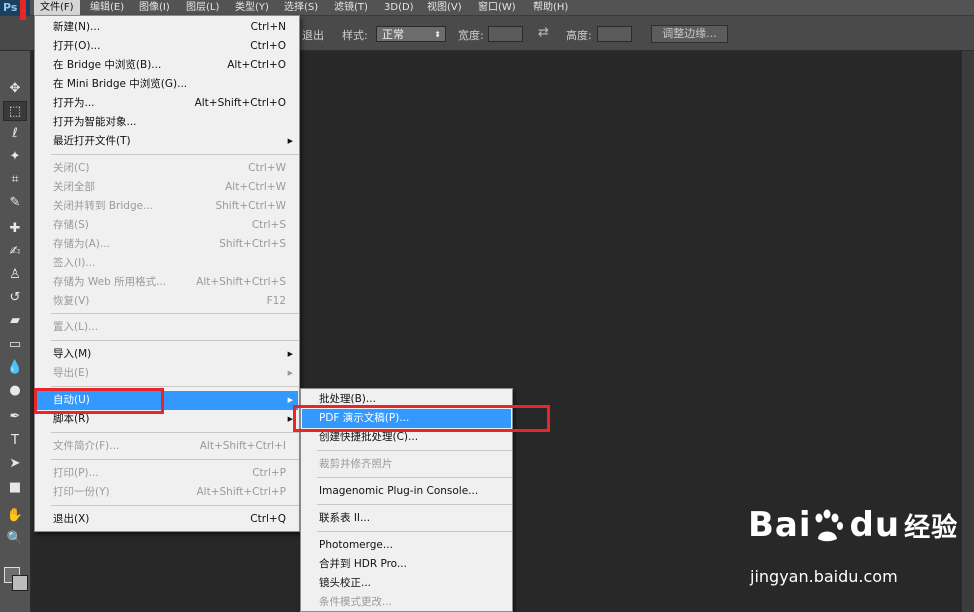 The width and height of the screenshot is (974, 612). I want to click on menu-item-close-go-bridge: 关闭并转到 Bridge... Shift+Ctrl+W, so click(167, 206).